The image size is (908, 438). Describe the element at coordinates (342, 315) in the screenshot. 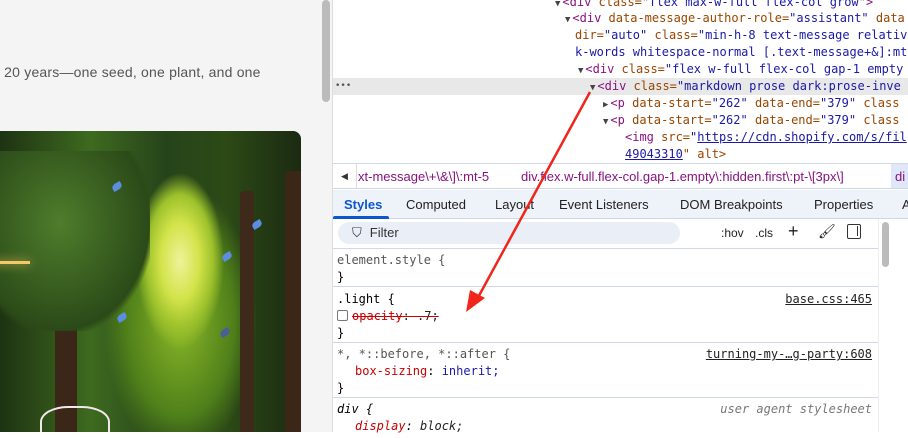

I see `property-checkbox` at that location.